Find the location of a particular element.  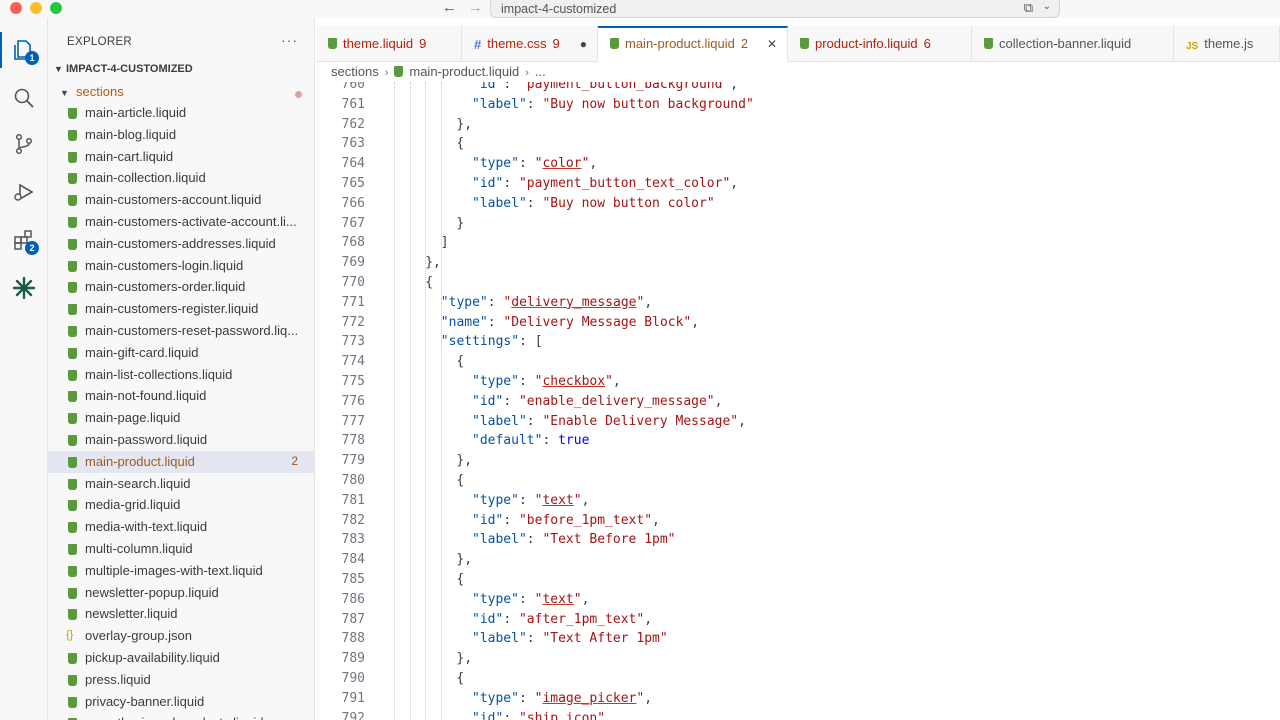

line-number: 772 is located at coordinates (353, 322).